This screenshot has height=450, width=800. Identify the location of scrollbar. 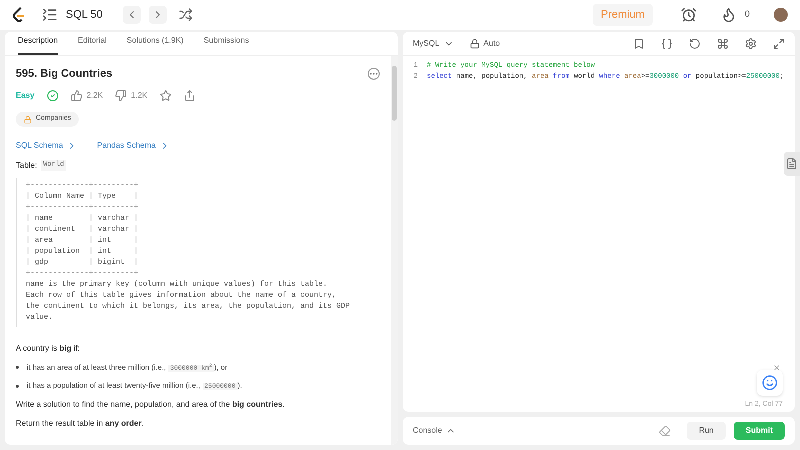
(394, 250).